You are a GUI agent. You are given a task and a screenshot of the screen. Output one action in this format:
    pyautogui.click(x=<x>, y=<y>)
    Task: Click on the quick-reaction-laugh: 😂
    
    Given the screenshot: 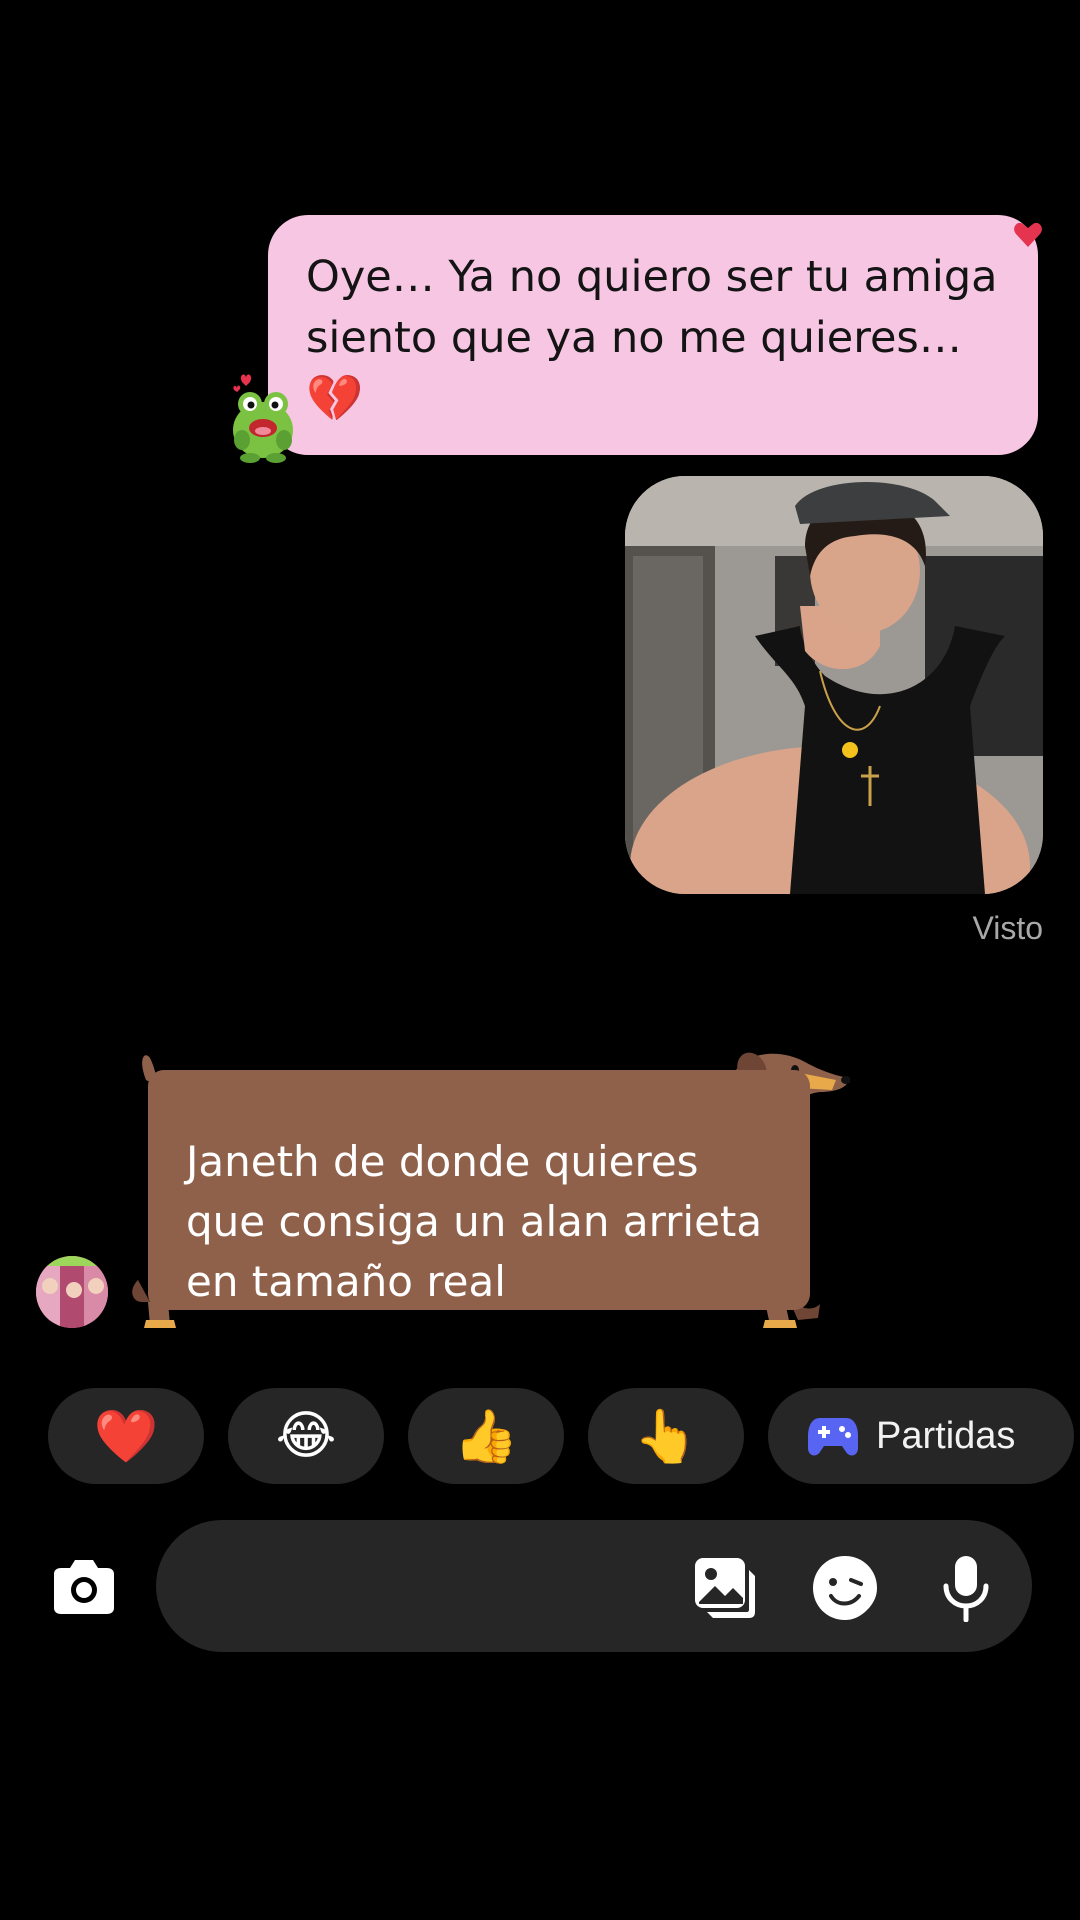 What is the action you would take?
    pyautogui.click(x=306, y=1436)
    